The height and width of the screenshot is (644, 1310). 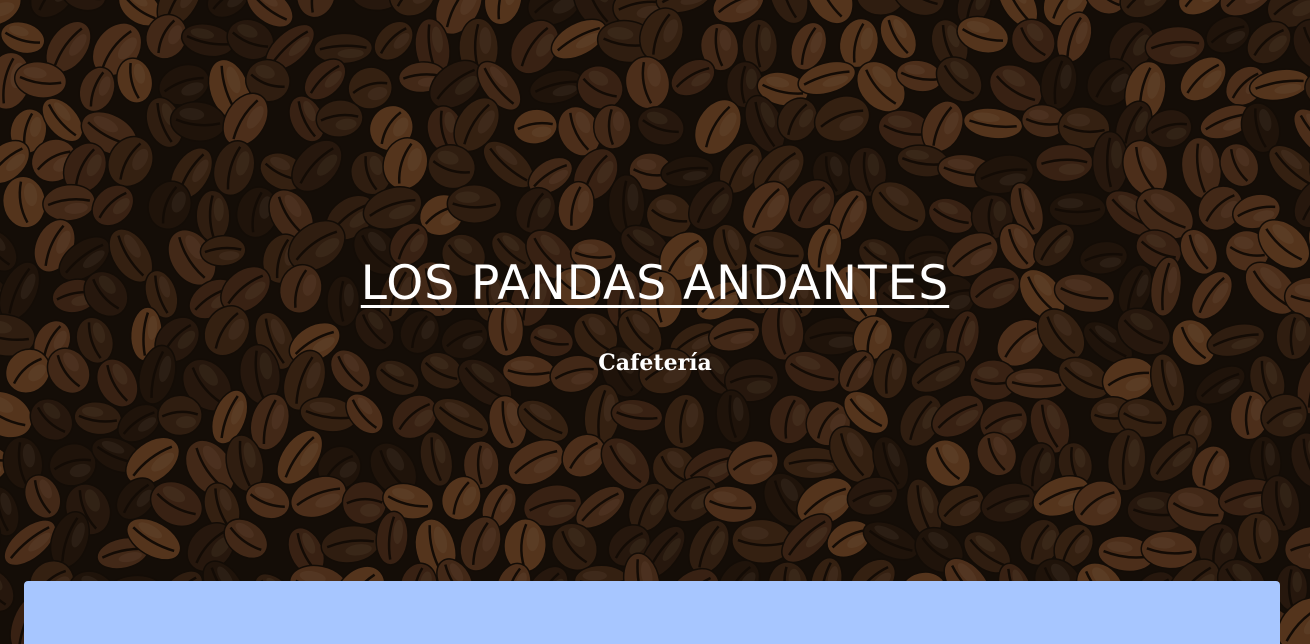 I want to click on site-title: LOS PANDAS ANDANTES, so click(x=655, y=283).